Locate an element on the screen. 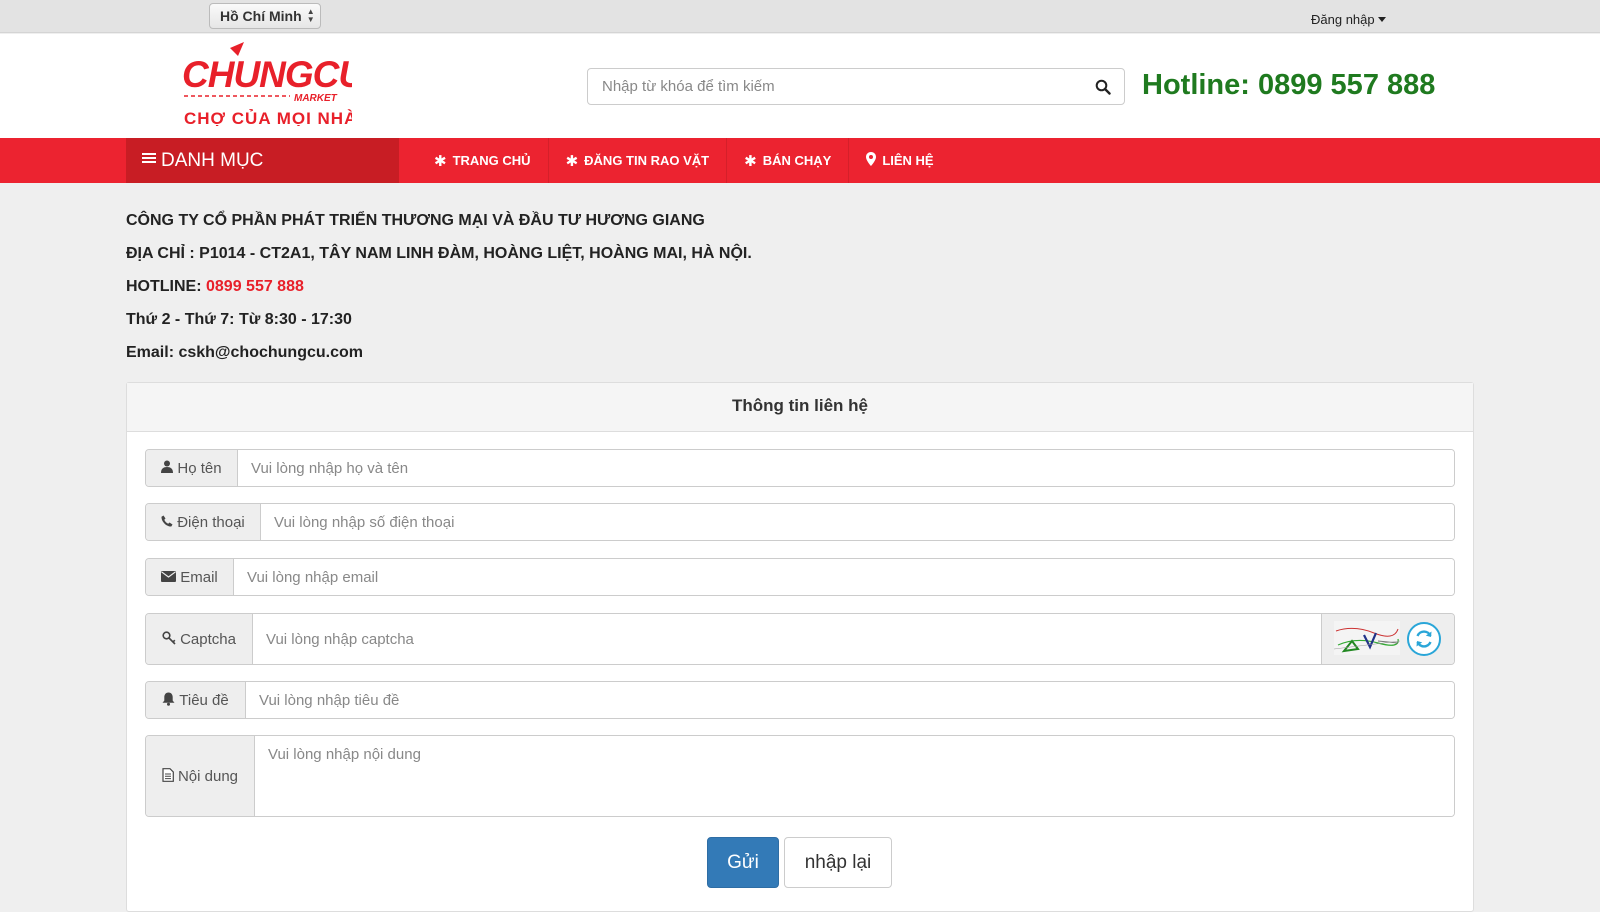 This screenshot has height=912, width=1600. nav-item-home: ✱ TRANG CHỦ is located at coordinates (483, 160).